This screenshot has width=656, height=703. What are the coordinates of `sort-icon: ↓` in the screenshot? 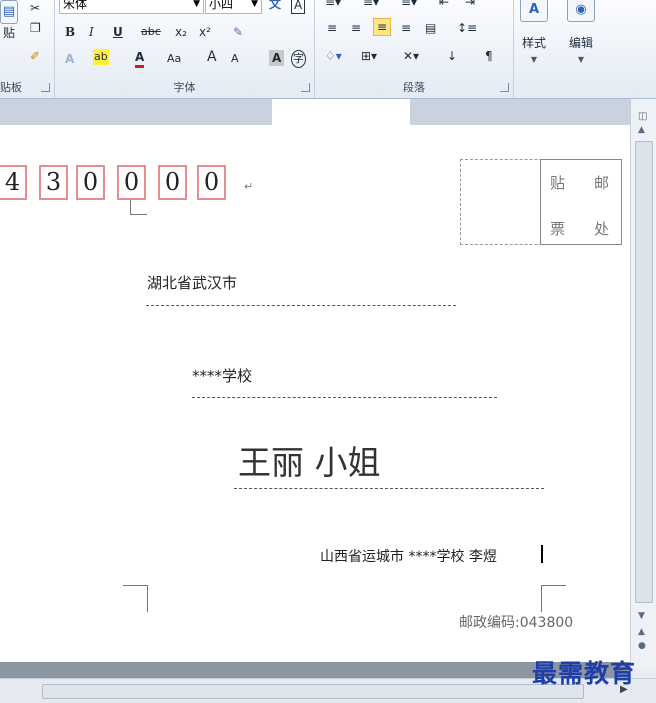 It's located at (452, 56).